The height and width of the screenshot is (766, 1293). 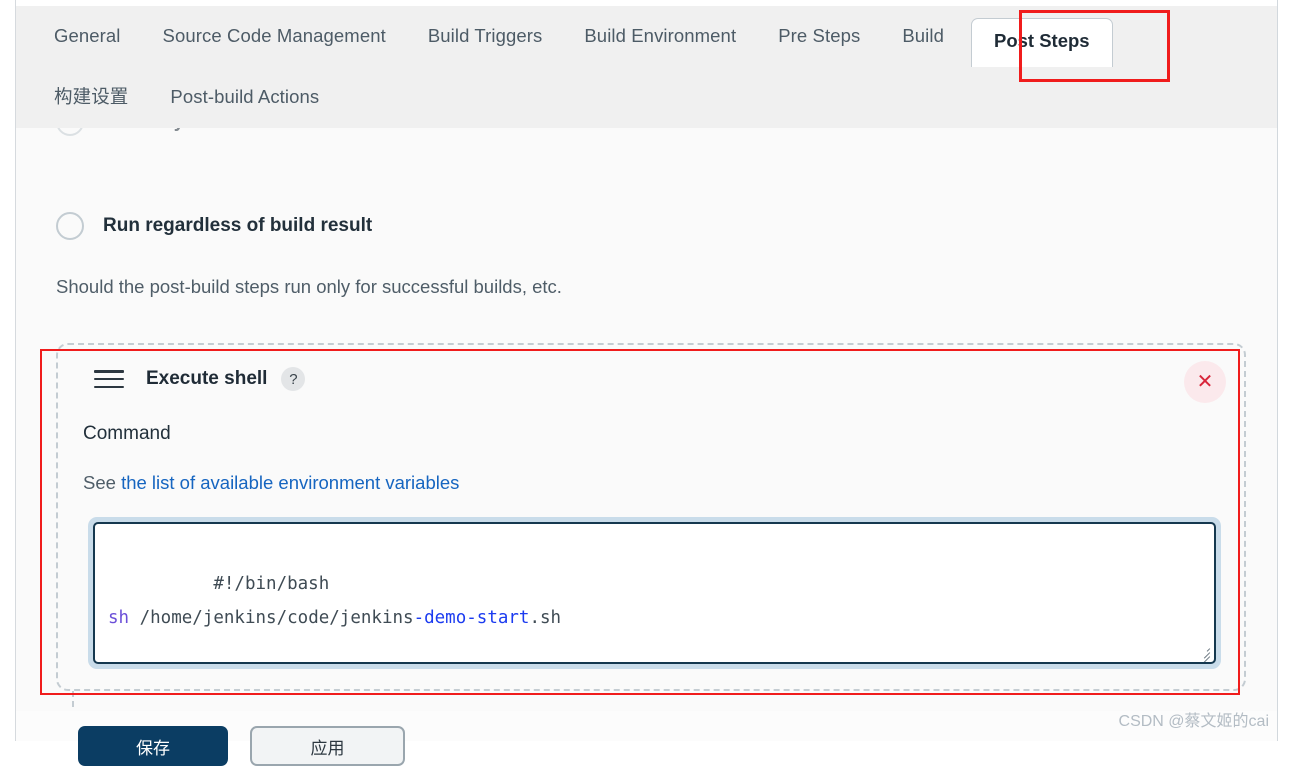 What do you see at coordinates (244, 97) in the screenshot?
I see `tab-post-build-actions: Post-build Actions` at bounding box center [244, 97].